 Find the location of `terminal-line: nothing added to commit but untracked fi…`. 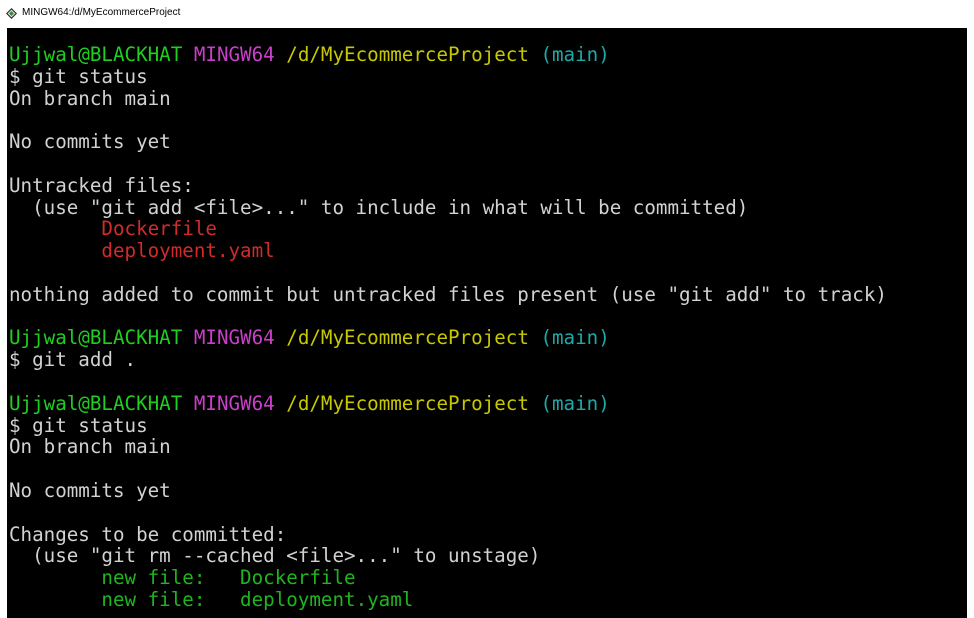

terminal-line: nothing added to commit but untracked fi… is located at coordinates (448, 294).